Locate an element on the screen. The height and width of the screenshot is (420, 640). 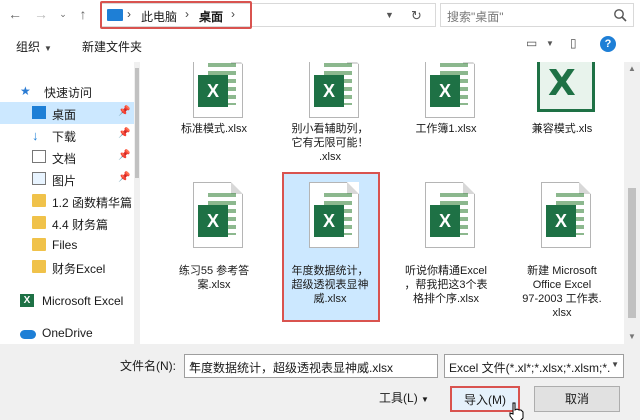
refresh-icon: ↻ is located at coordinates (416, 16).